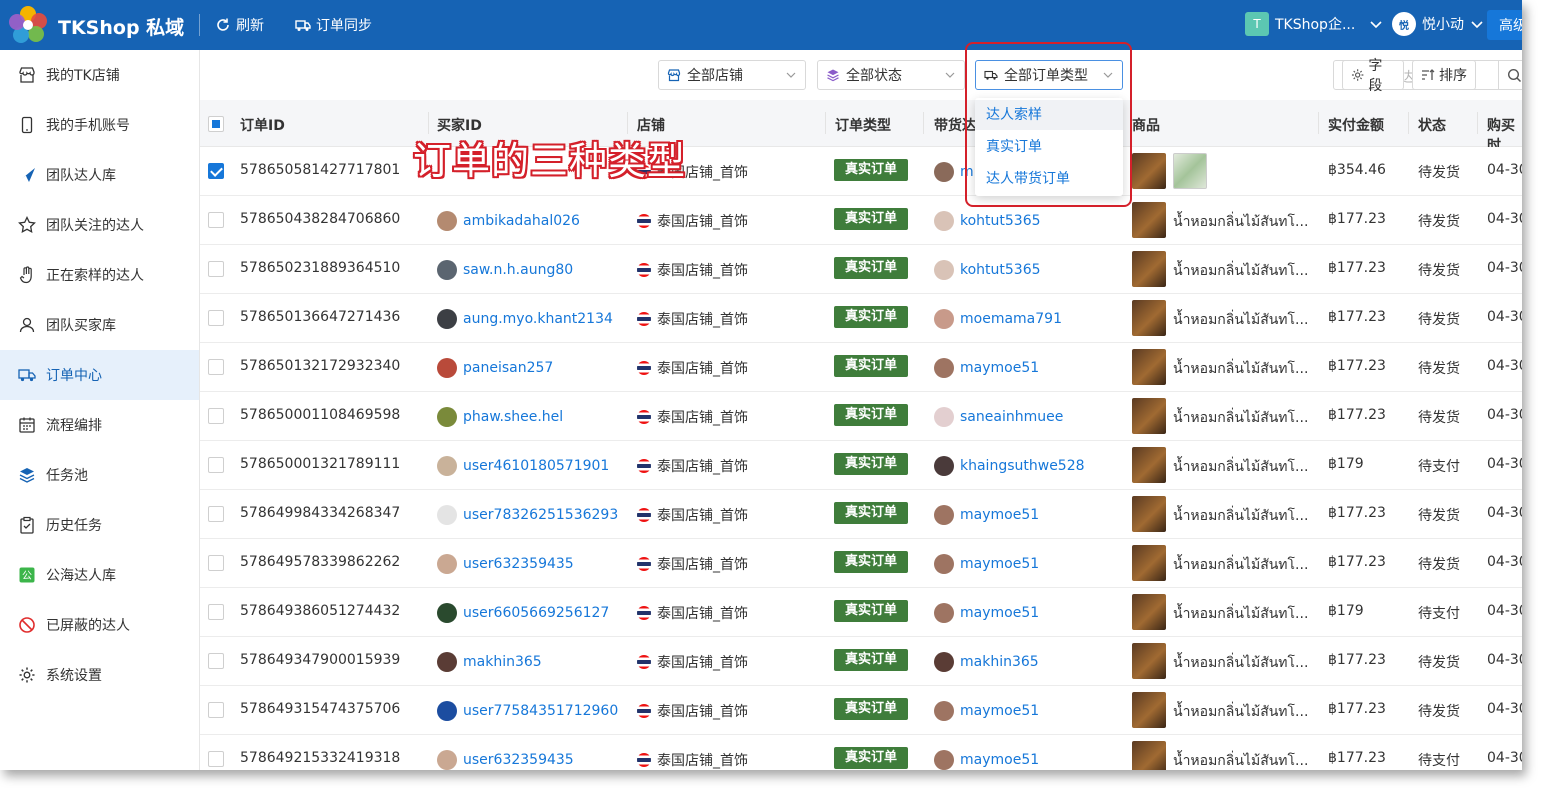  What do you see at coordinates (500, 417) in the screenshot?
I see `buyer-id-link: phaw.shee.hel` at bounding box center [500, 417].